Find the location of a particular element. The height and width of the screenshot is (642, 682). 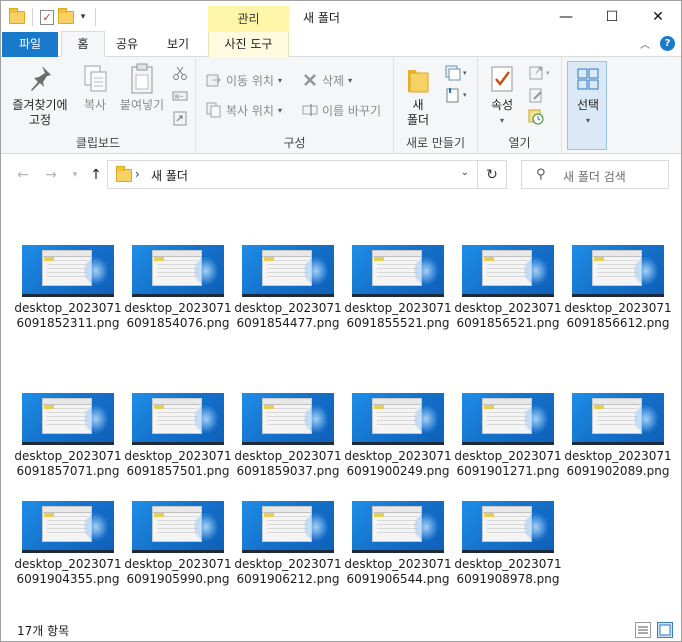

file-item: desktop_20230716091905990.png is located at coordinates (178, 544).